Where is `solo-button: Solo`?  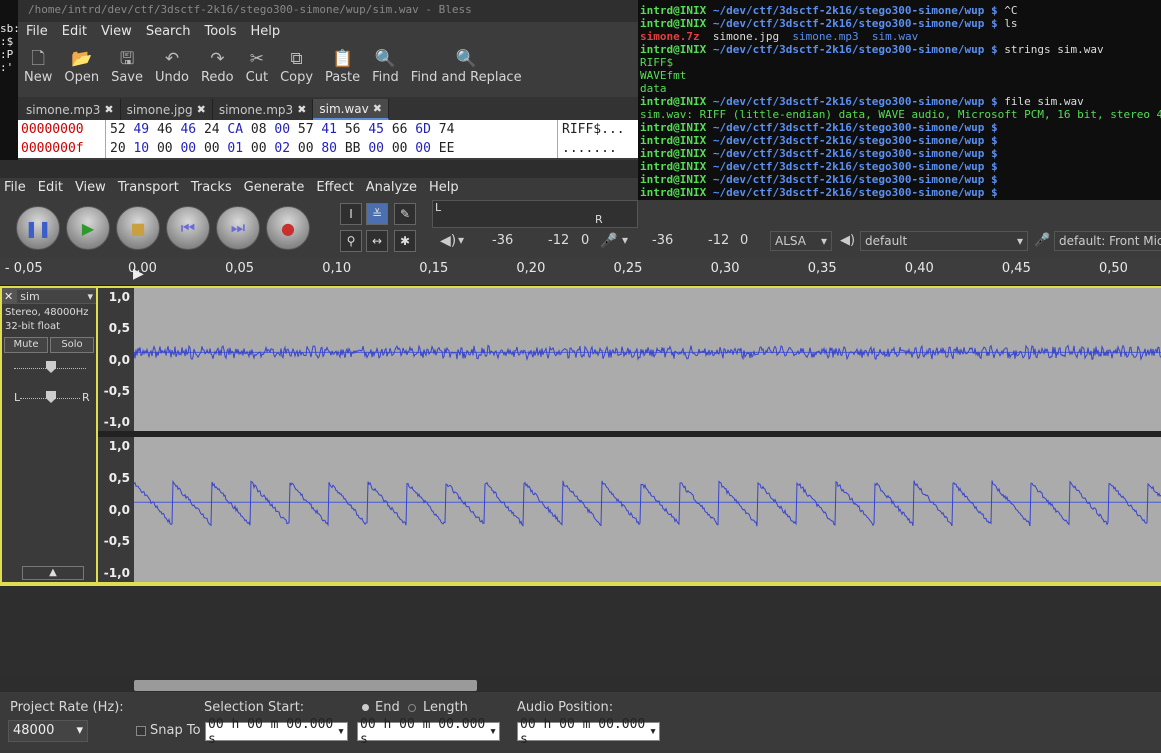
solo-button: Solo is located at coordinates (72, 345).